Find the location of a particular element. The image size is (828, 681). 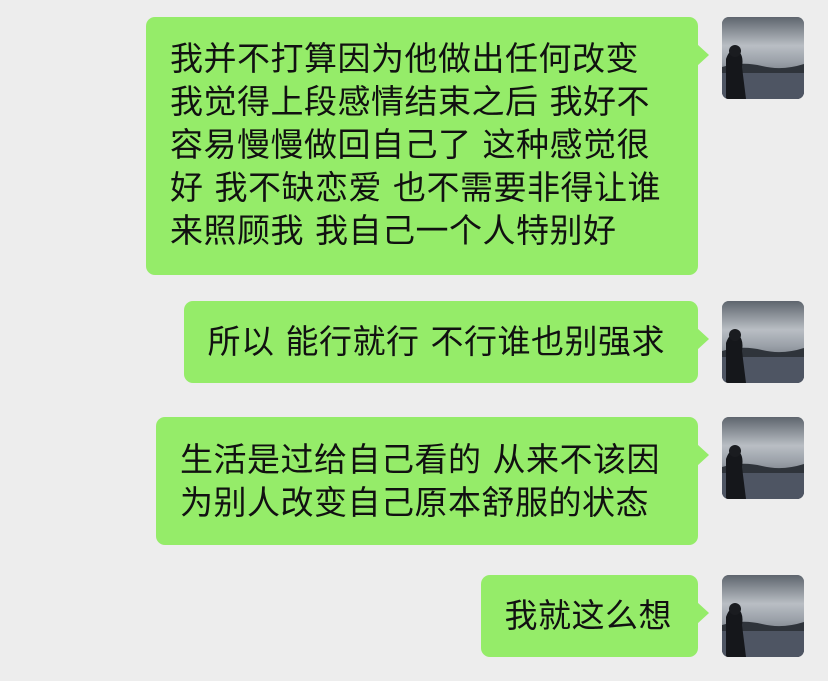

message-bubble: 我就这么想 is located at coordinates (594, 616).